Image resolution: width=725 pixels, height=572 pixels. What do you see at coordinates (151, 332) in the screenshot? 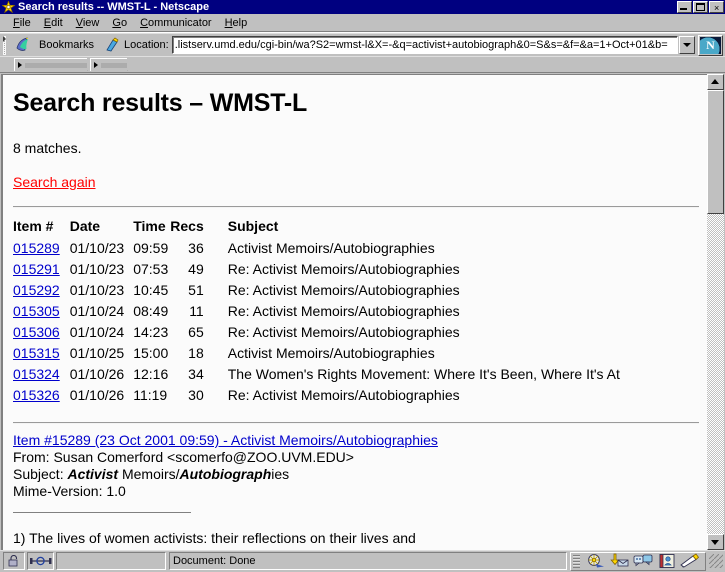
I see `row-time: 14:23` at bounding box center [151, 332].